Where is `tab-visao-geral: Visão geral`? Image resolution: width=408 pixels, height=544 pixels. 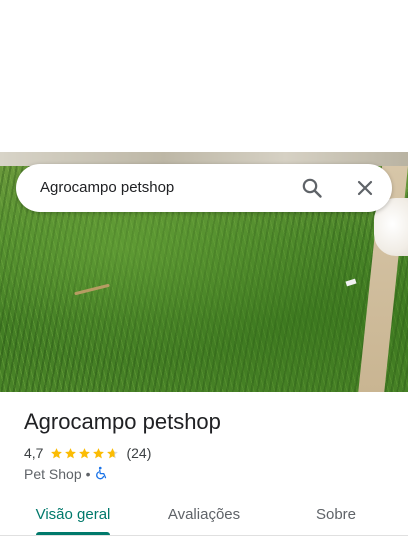 tab-visao-geral: Visão geral is located at coordinates (73, 514).